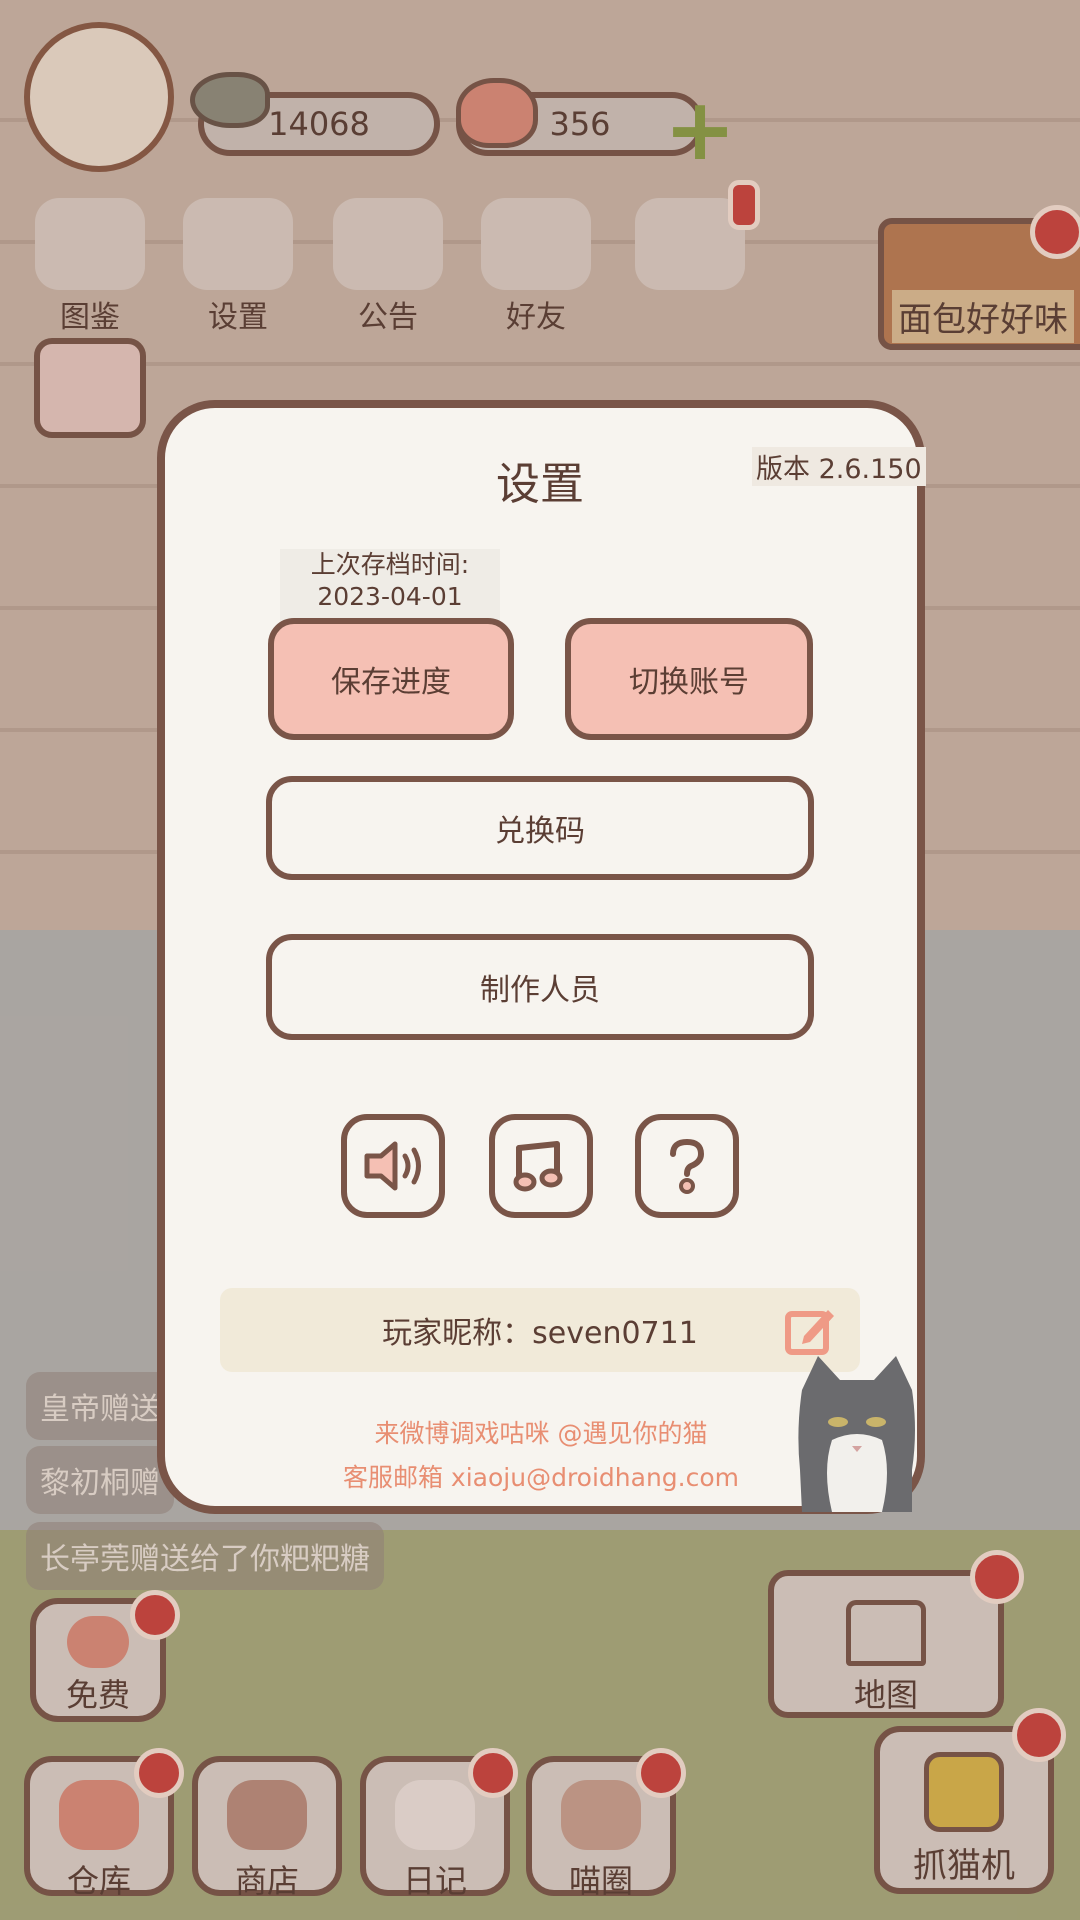  I want to click on speaker-icon, so click(392, 1166).